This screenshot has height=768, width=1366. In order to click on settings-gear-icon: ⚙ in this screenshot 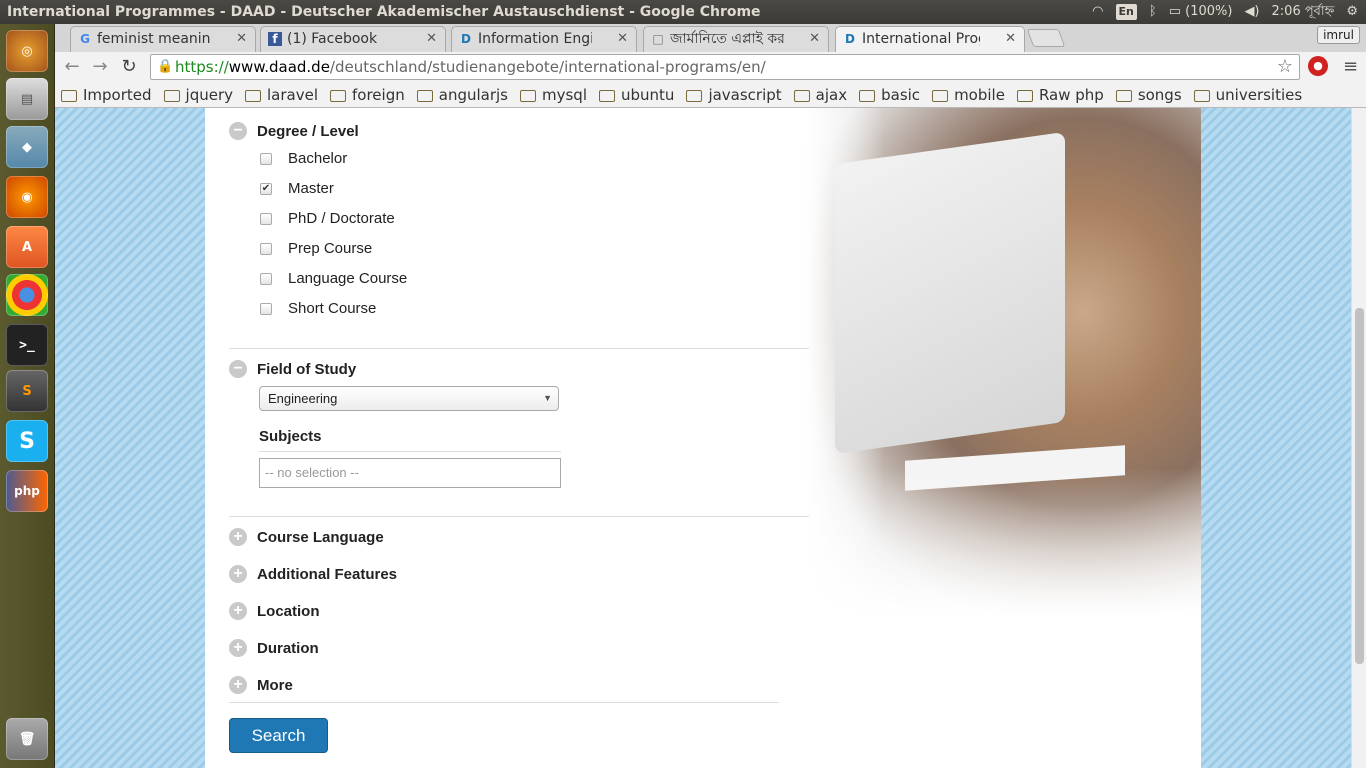, I will do `click(1352, 12)`.